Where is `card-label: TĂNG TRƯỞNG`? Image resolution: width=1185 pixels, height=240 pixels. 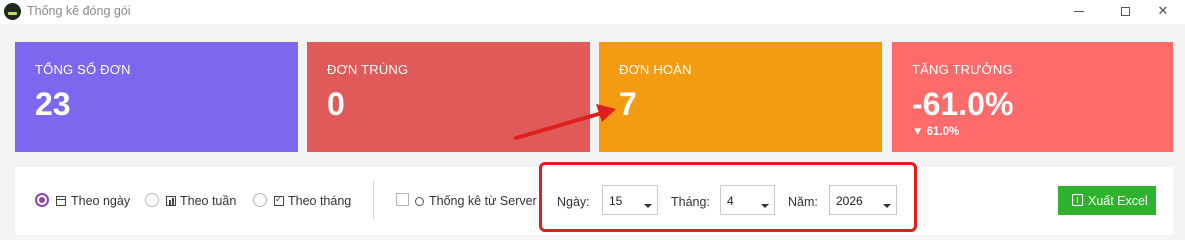
card-label: TĂNG TRƯỞNG is located at coordinates (962, 69).